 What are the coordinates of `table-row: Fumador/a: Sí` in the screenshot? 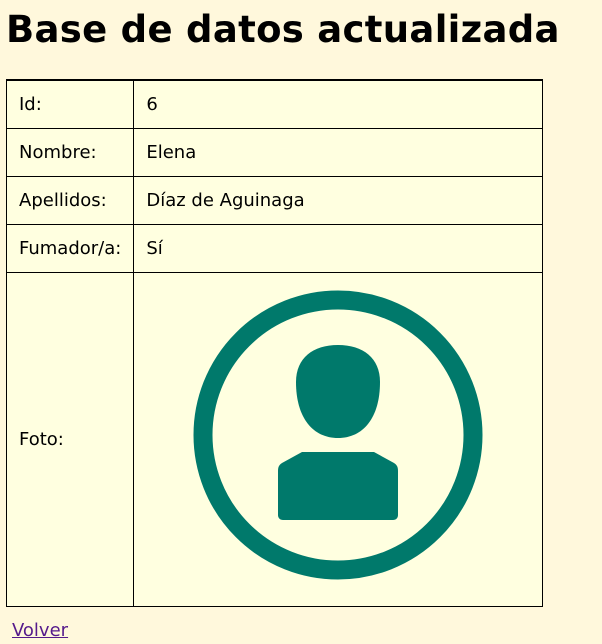 It's located at (274, 248).